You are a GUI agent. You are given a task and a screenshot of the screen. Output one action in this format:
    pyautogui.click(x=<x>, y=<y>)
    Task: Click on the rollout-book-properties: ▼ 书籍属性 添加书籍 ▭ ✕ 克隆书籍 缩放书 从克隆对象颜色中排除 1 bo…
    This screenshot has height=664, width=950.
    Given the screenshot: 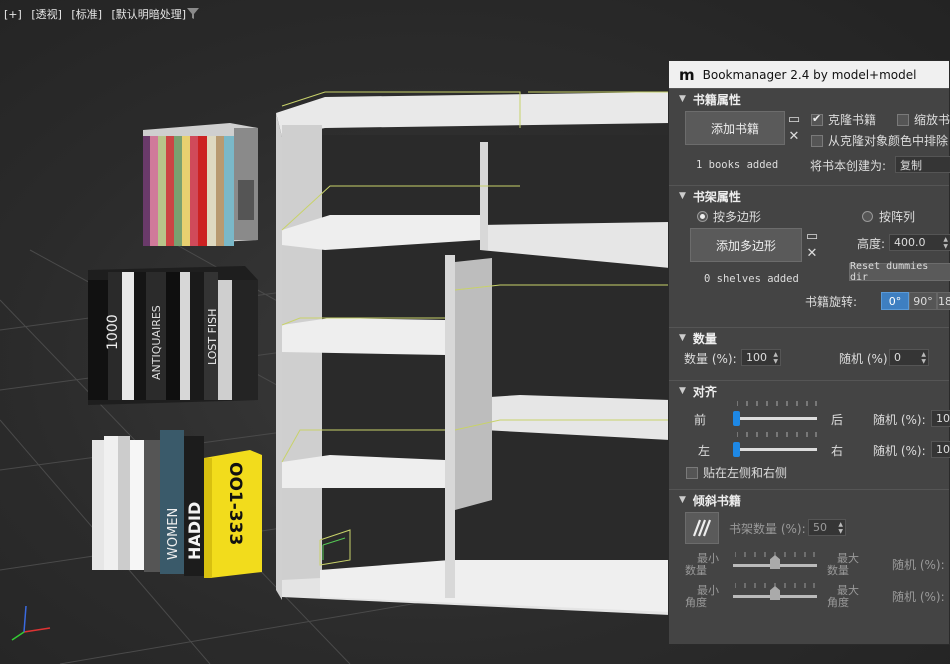 What is the action you would take?
    pyautogui.click(x=809, y=136)
    